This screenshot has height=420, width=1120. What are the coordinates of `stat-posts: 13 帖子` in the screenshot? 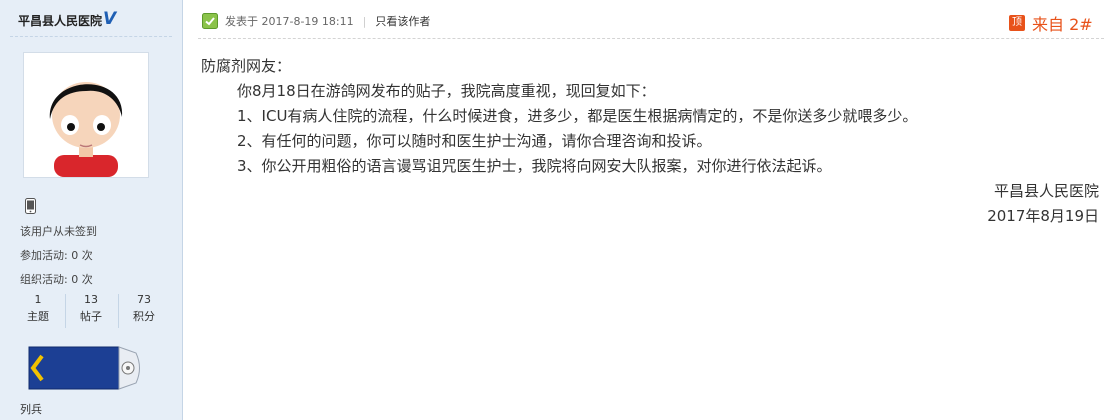 It's located at (91, 309).